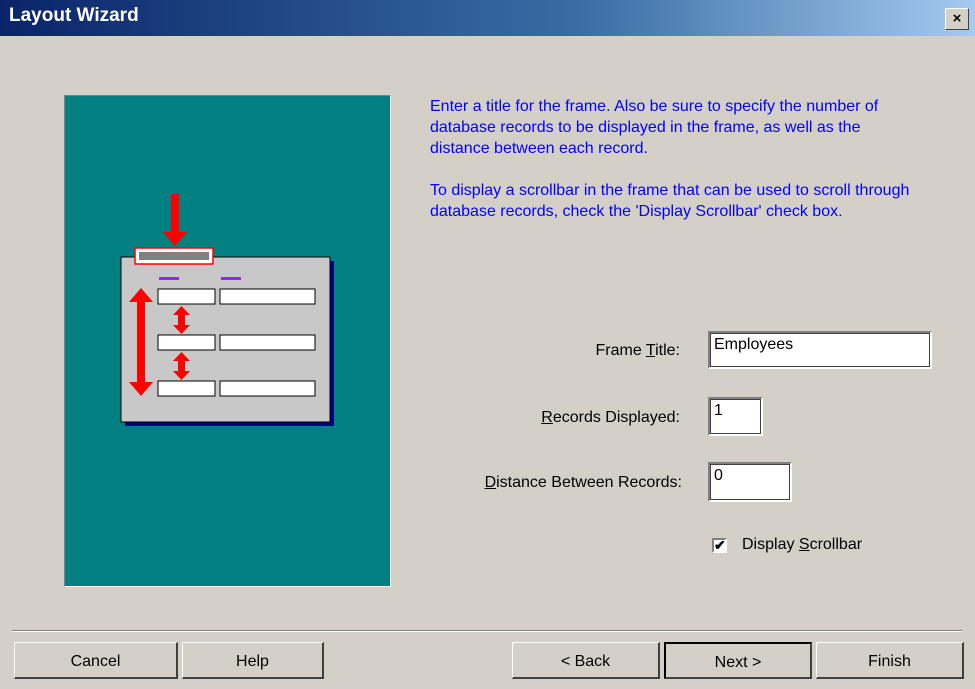 The width and height of the screenshot is (975, 689). Describe the element at coordinates (186, 342) in the screenshot. I see `field-row-2a` at that location.